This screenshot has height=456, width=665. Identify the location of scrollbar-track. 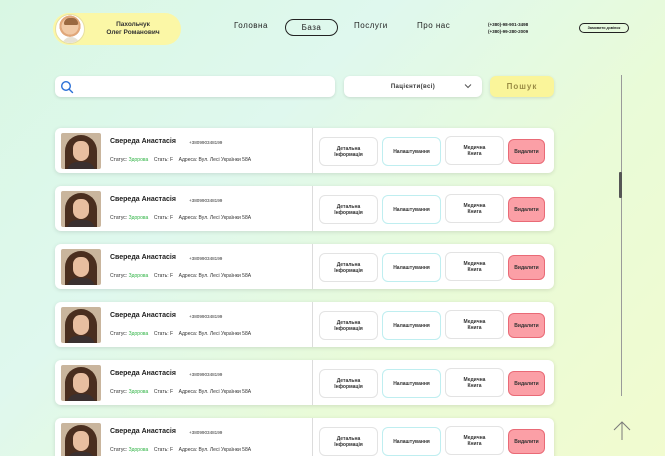
(621, 235).